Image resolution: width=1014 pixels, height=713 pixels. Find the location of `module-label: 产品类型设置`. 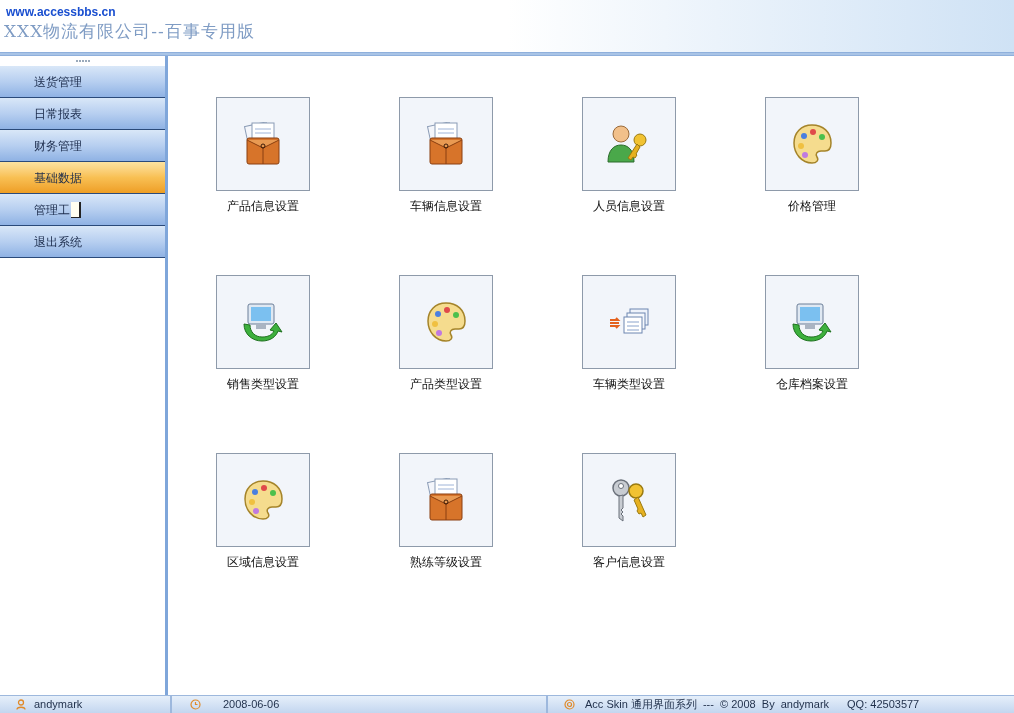

module-label: 产品类型设置 is located at coordinates (446, 384).